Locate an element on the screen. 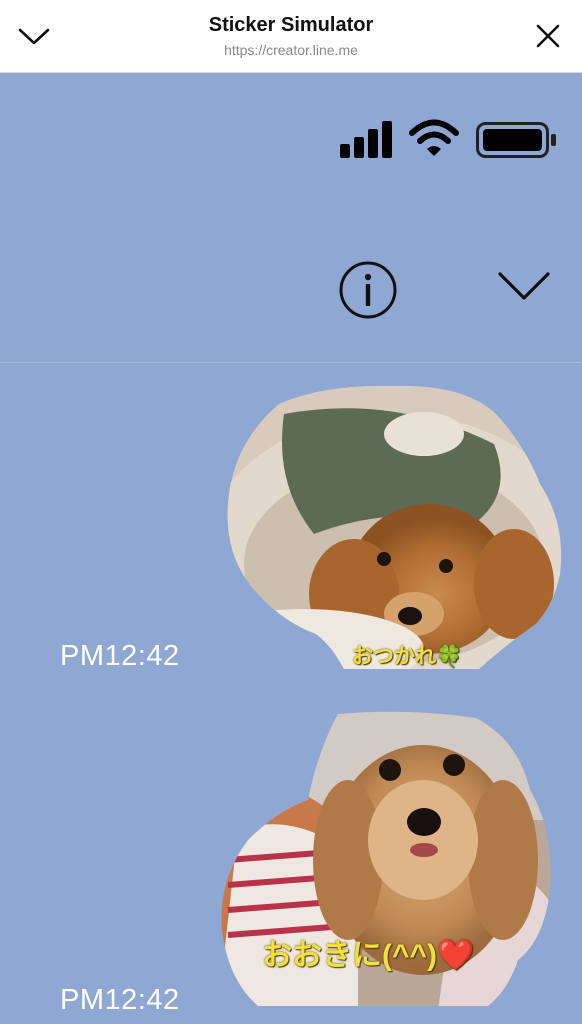 The width and height of the screenshot is (582, 1024). close-button is located at coordinates (548, 36).